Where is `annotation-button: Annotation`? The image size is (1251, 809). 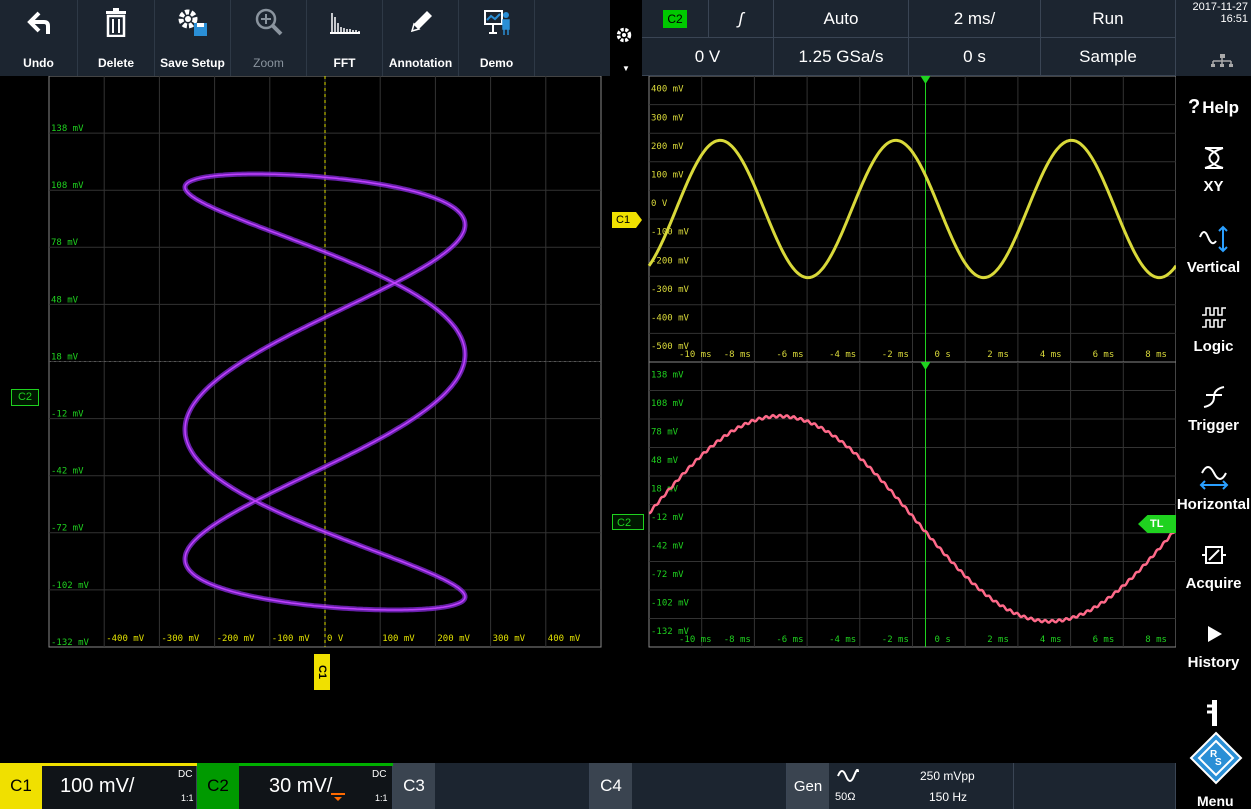 annotation-button: Annotation is located at coordinates (421, 38).